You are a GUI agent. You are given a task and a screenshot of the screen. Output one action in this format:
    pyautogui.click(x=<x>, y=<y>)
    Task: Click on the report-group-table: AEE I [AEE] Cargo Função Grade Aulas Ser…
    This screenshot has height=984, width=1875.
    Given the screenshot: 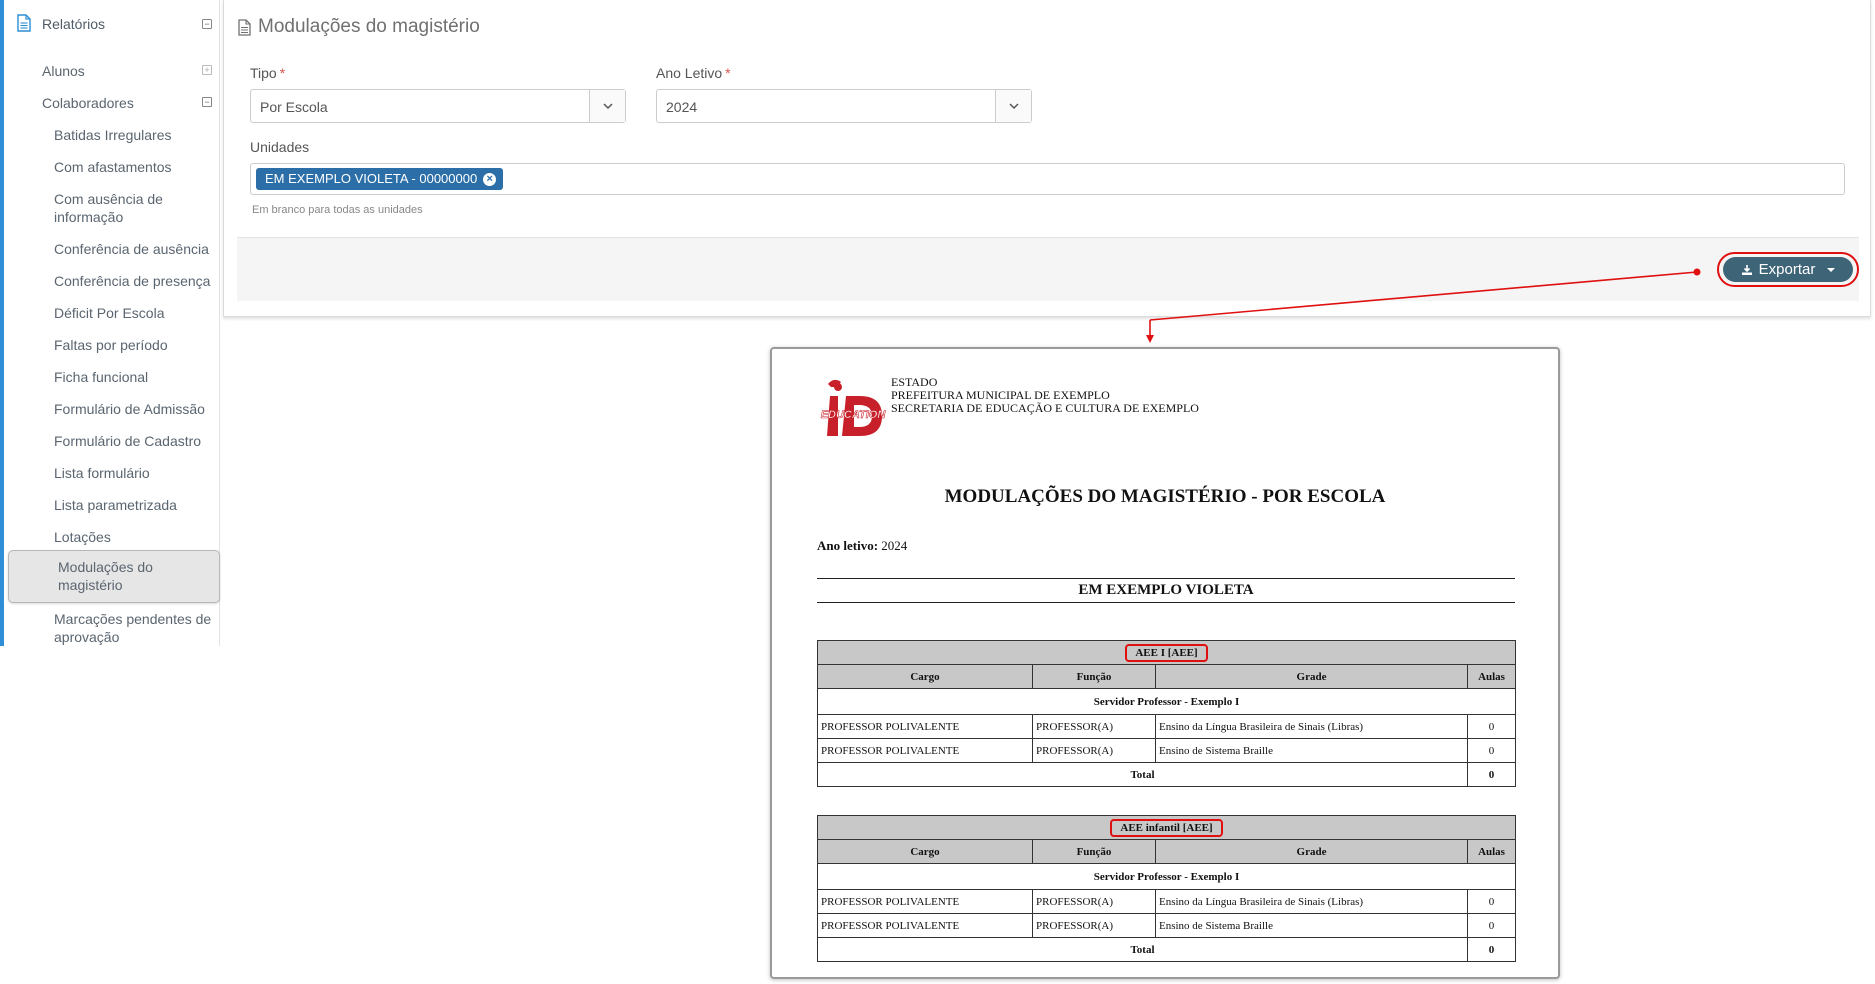 What is the action you would take?
    pyautogui.click(x=1166, y=713)
    